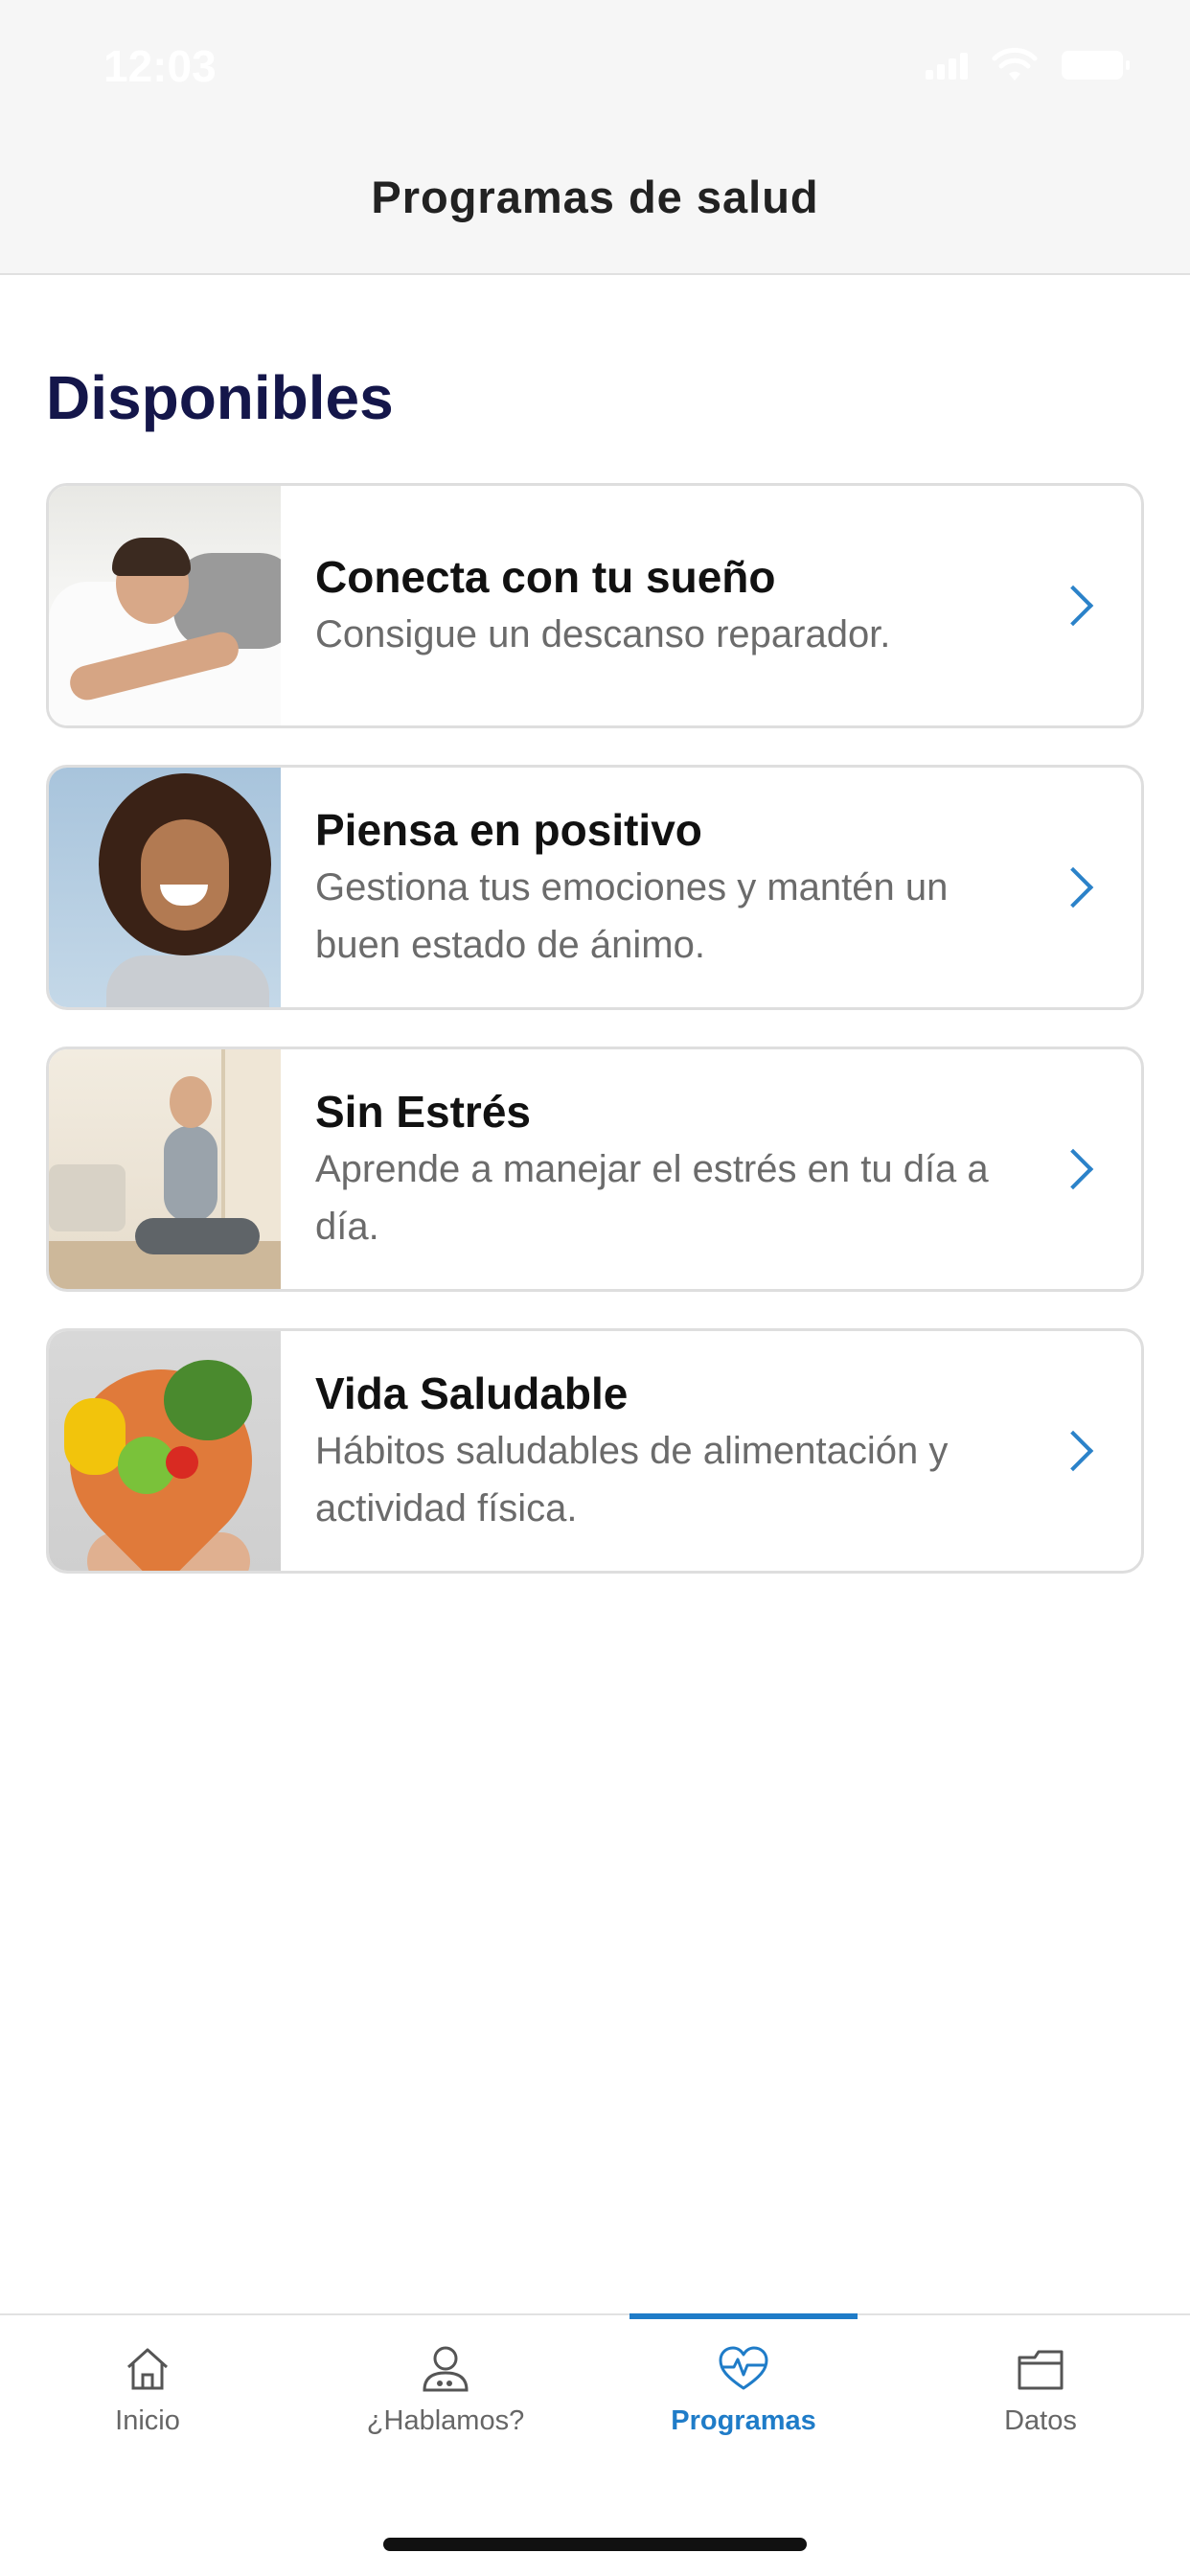 The height and width of the screenshot is (2576, 1190). I want to click on home-indicator, so click(595, 2544).